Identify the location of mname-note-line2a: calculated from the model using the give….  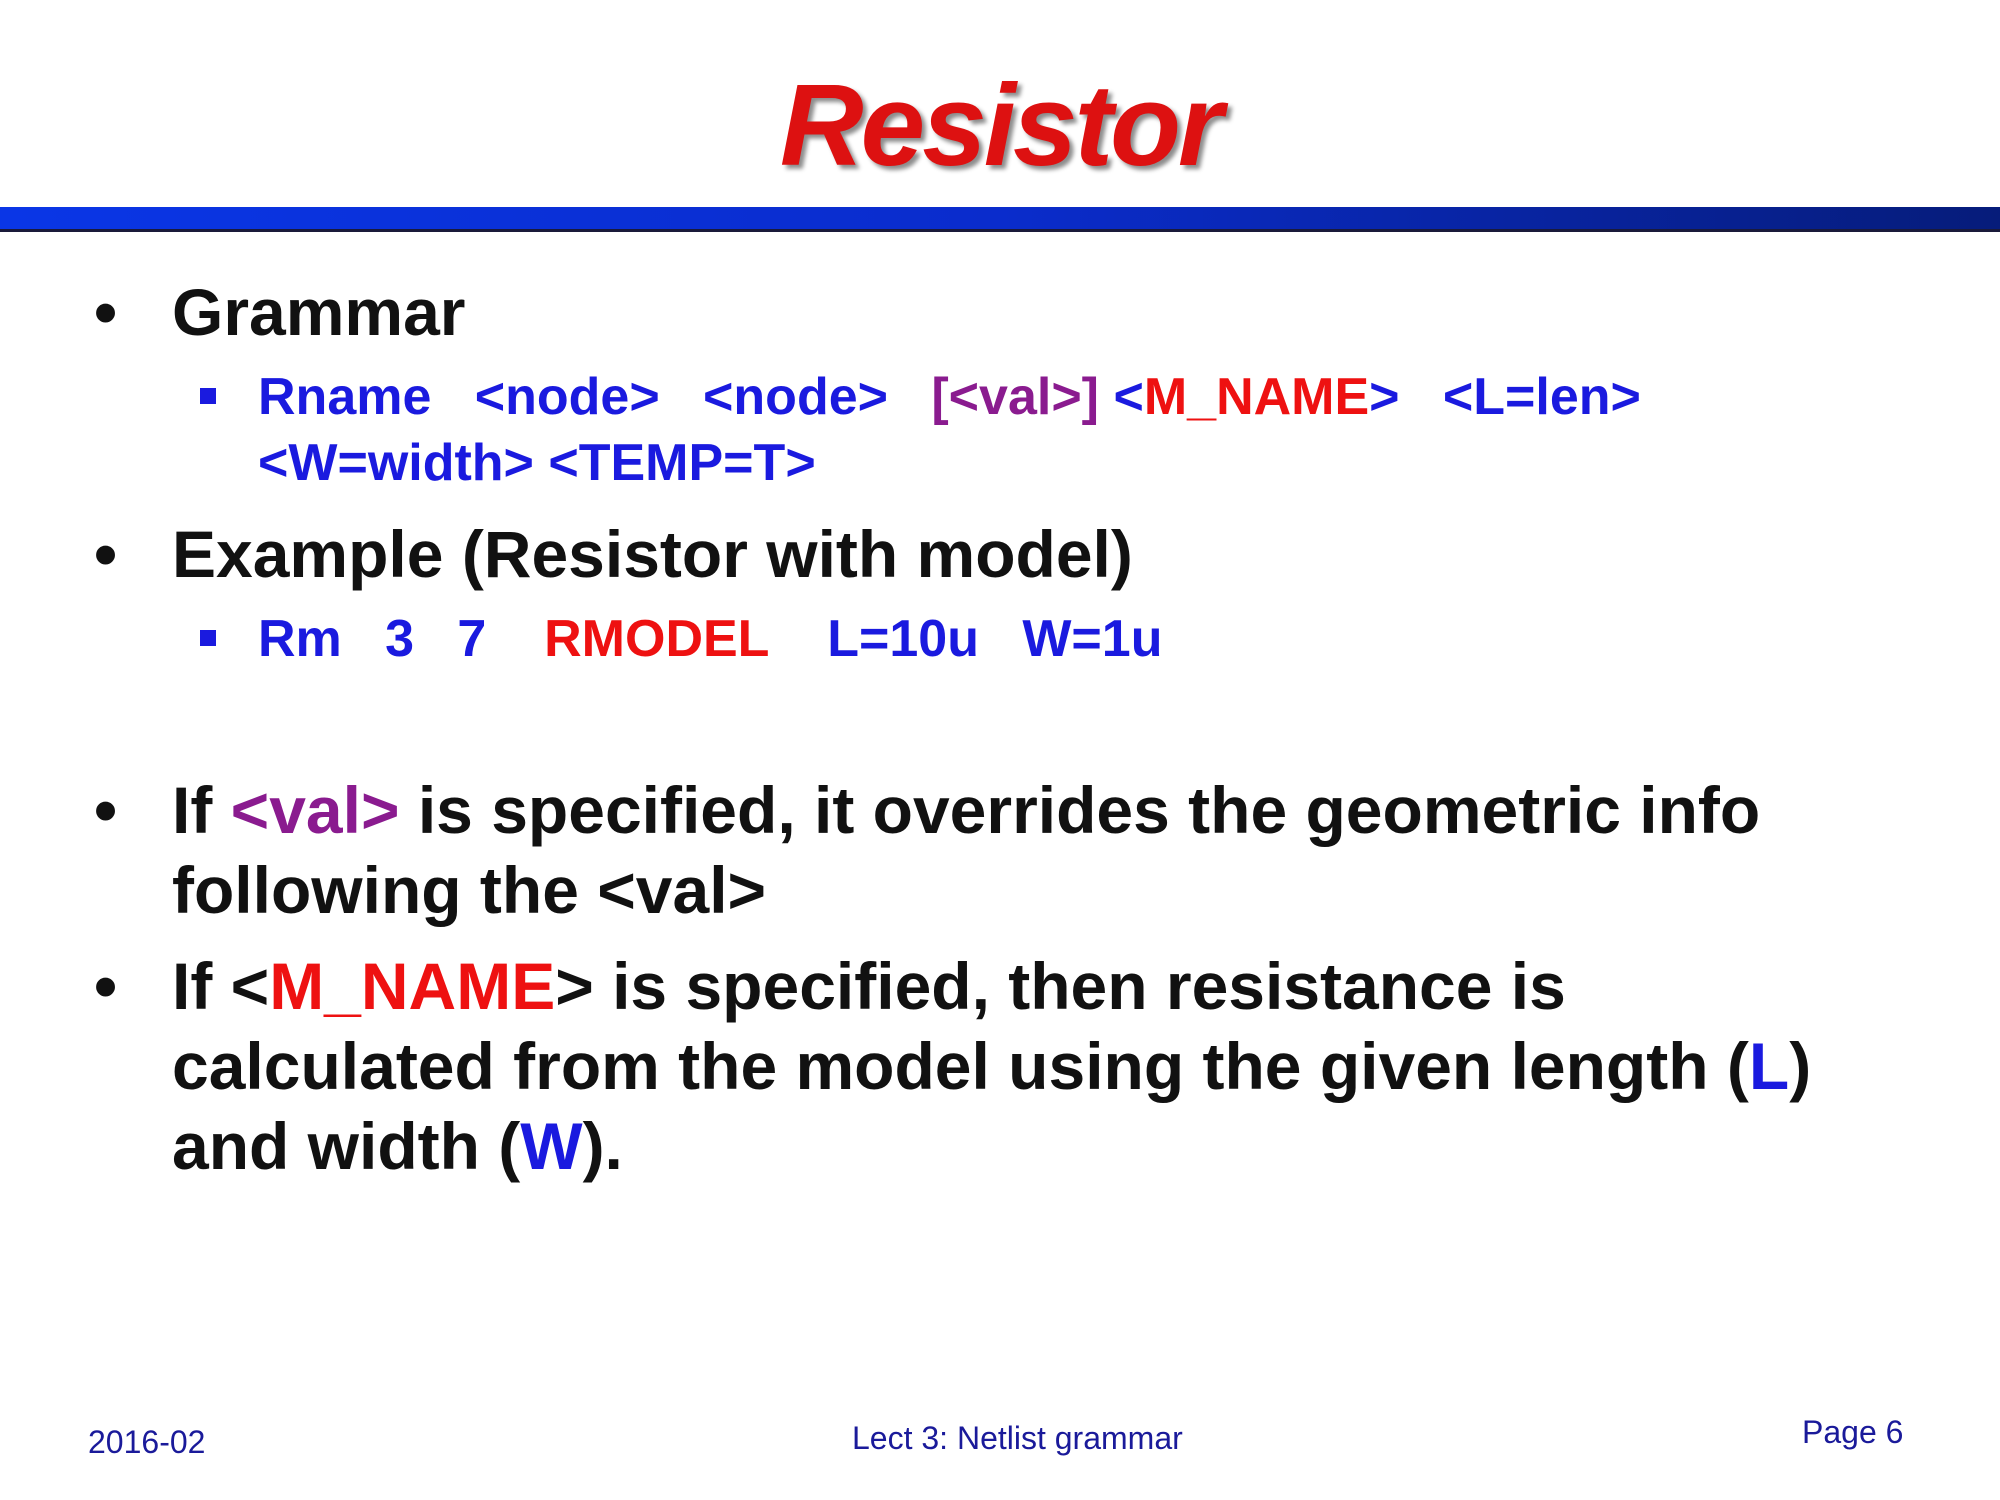
(960, 1066).